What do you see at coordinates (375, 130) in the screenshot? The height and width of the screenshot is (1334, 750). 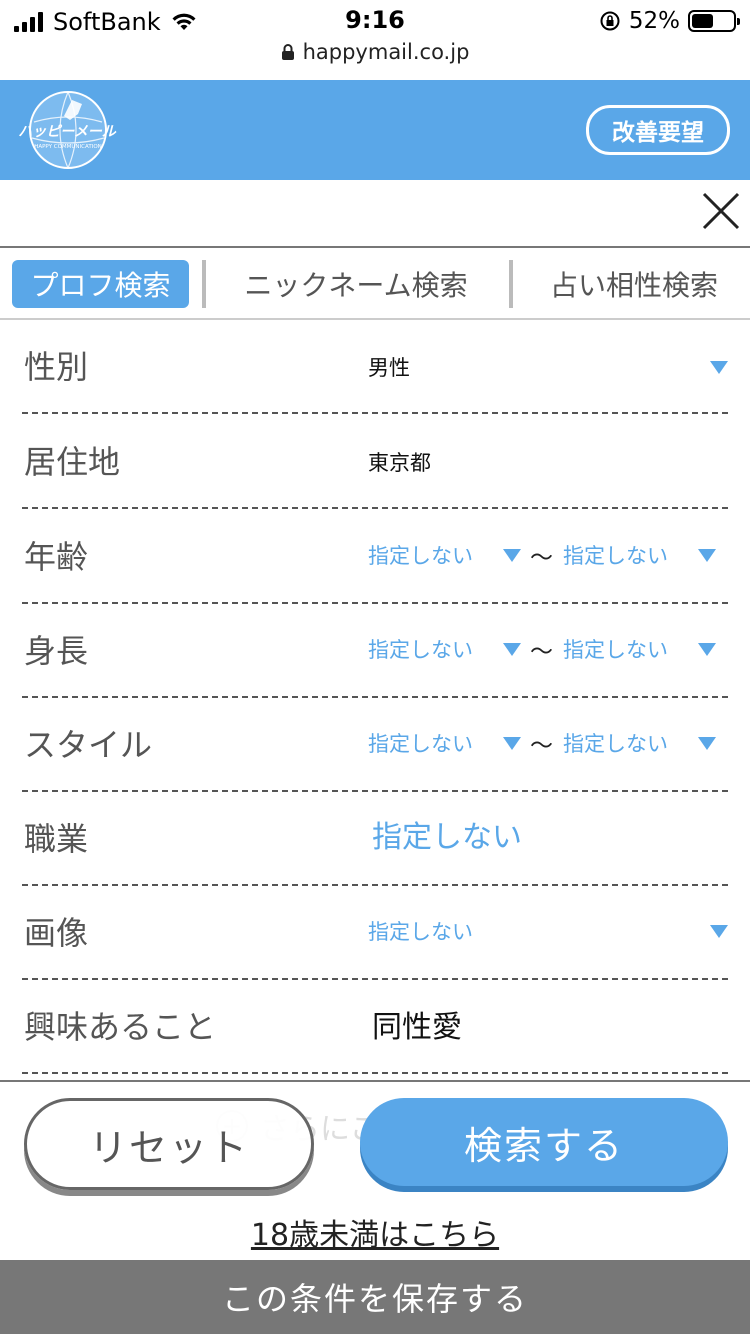 I see `site-header: ハッピーメール HAPPY COMMUNICATION 改善要望` at bounding box center [375, 130].